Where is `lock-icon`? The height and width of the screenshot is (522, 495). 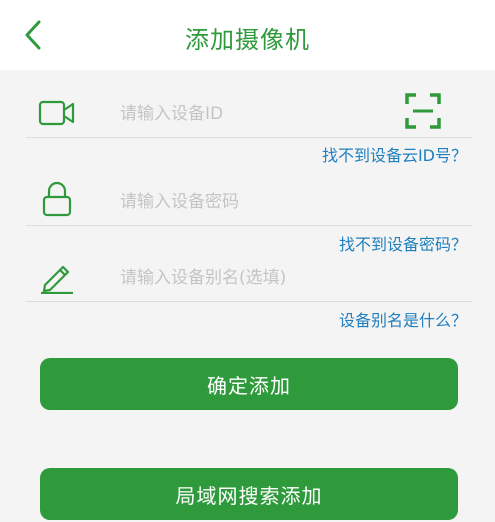 lock-icon is located at coordinates (57, 199).